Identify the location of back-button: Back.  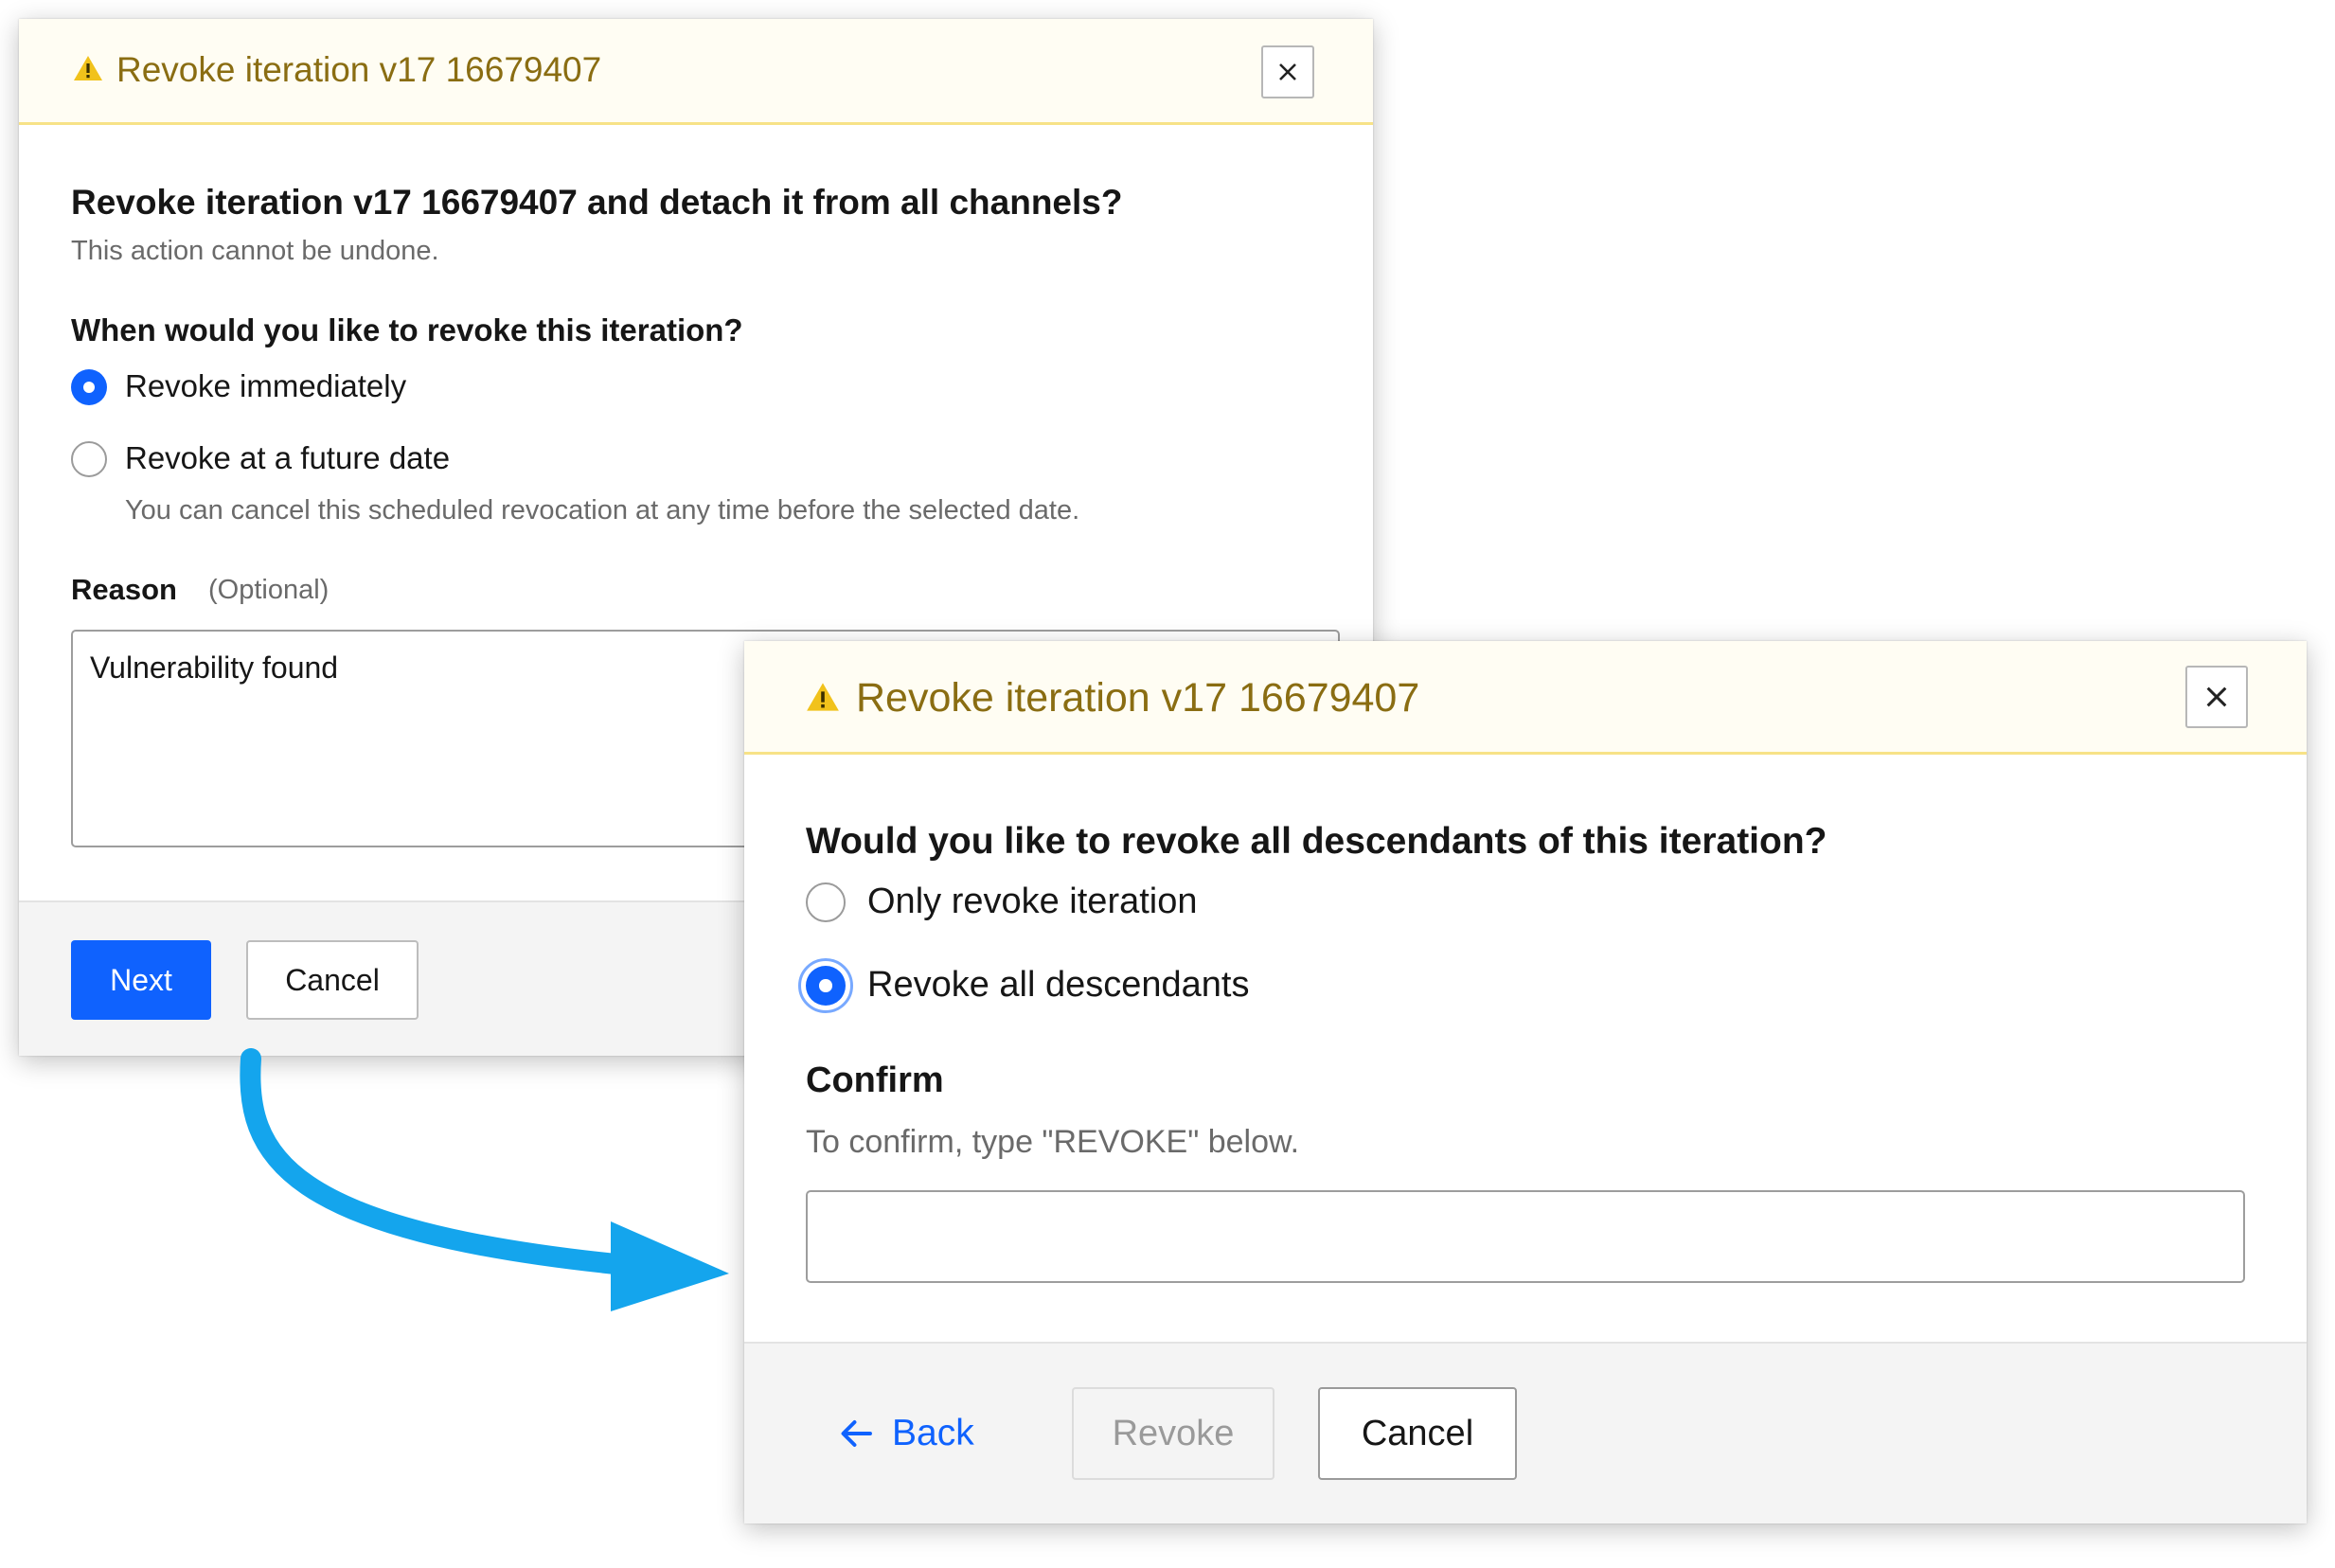
(919, 1433).